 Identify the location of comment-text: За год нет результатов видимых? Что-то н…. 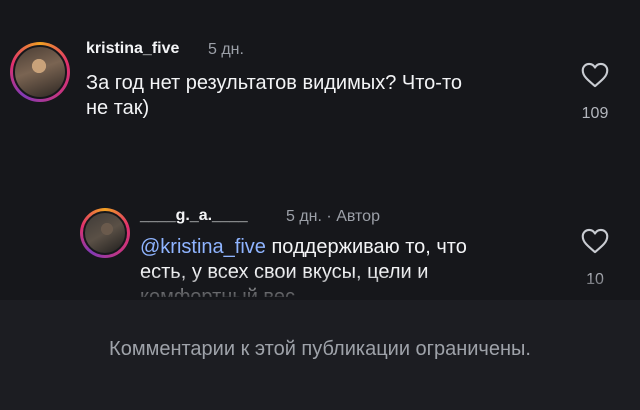
(321, 96).